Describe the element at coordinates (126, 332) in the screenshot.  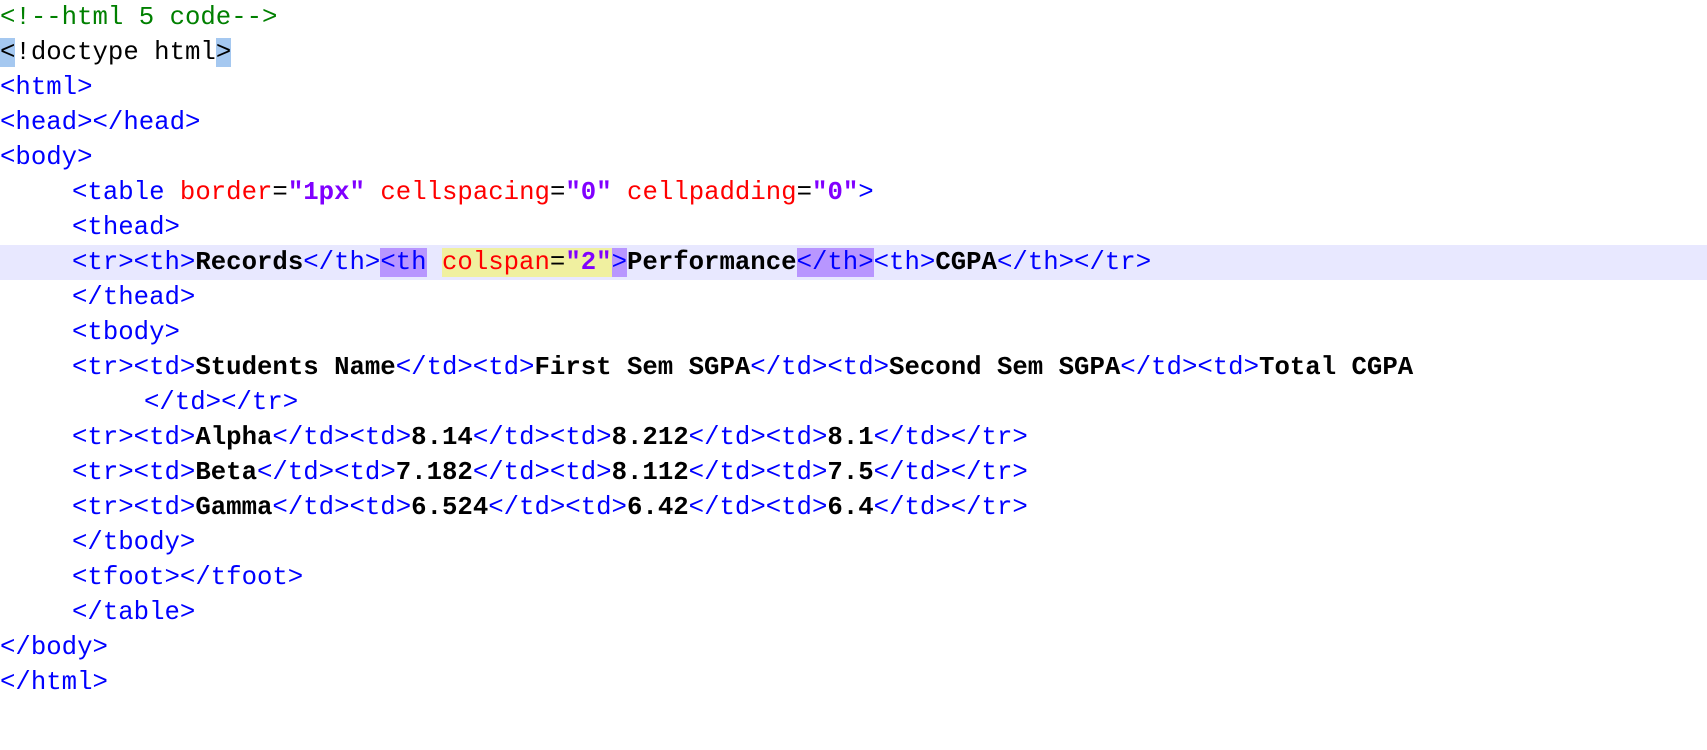
I see `tbody-tag: <tbody>` at that location.